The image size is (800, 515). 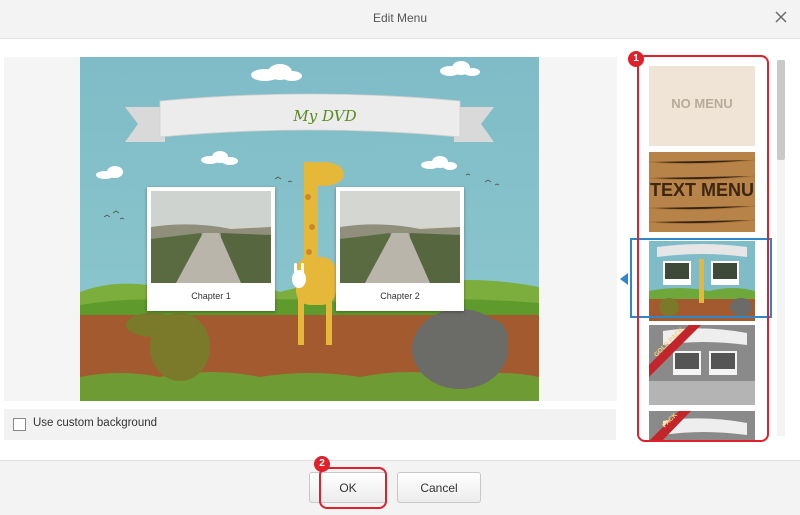 I want to click on template-no-menu: NO MENU, so click(x=702, y=106).